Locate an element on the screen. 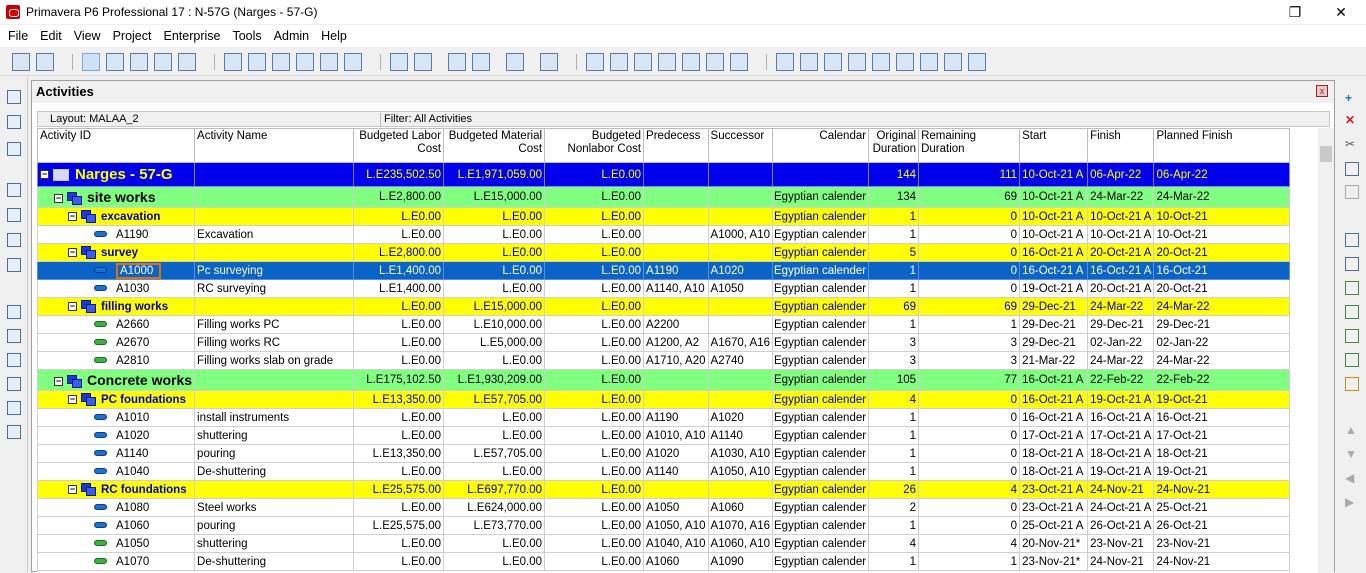 Image resolution: width=1366 pixels, height=573 pixels. cell-pf: 25-Oct-21 is located at coordinates (1222, 507).